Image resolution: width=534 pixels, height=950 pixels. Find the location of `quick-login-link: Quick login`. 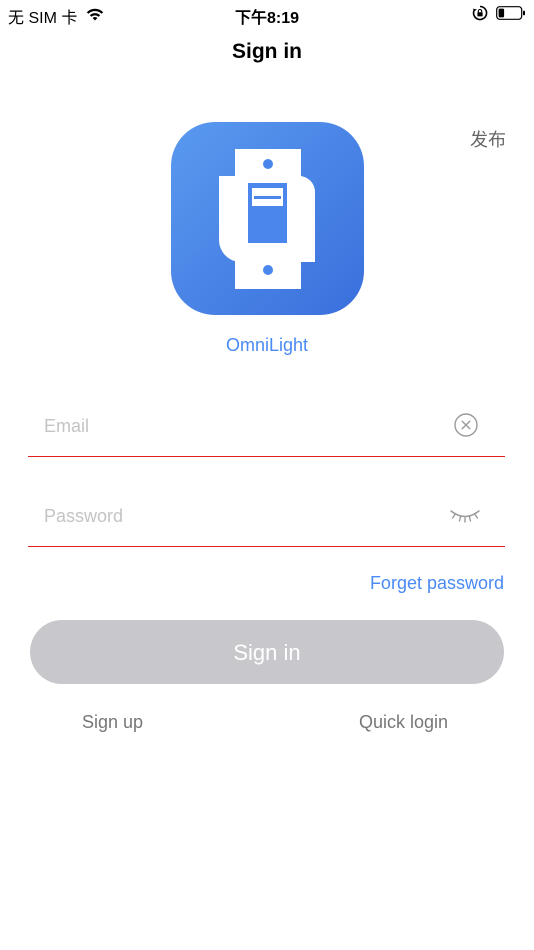

quick-login-link: Quick login is located at coordinates (403, 722).